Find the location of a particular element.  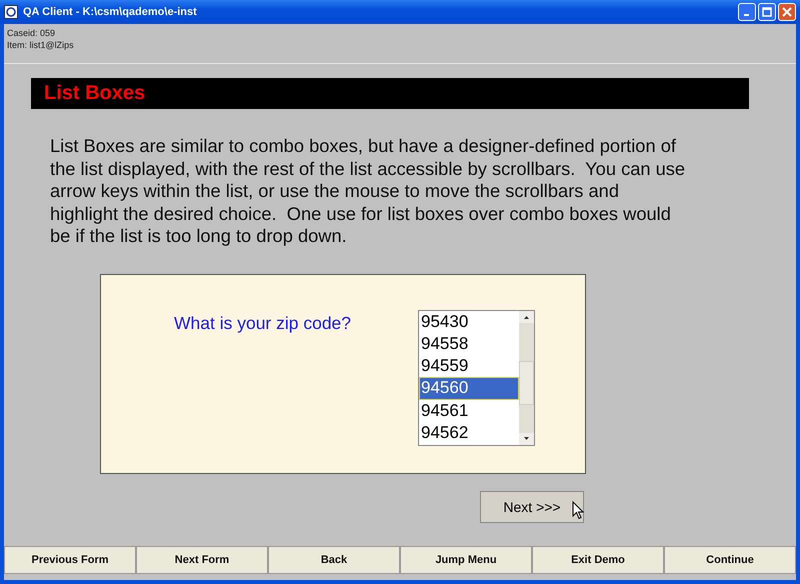

cursor-icon is located at coordinates (578, 510).